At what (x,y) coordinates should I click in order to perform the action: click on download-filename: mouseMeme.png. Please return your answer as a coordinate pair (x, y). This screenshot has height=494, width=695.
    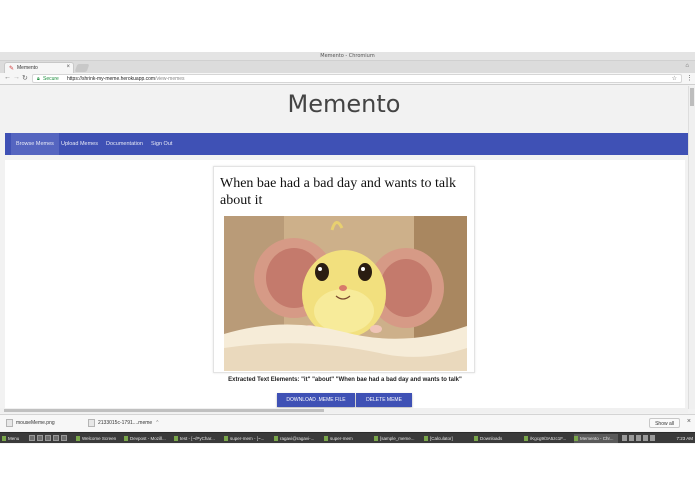
    Looking at the image, I should click on (35, 423).